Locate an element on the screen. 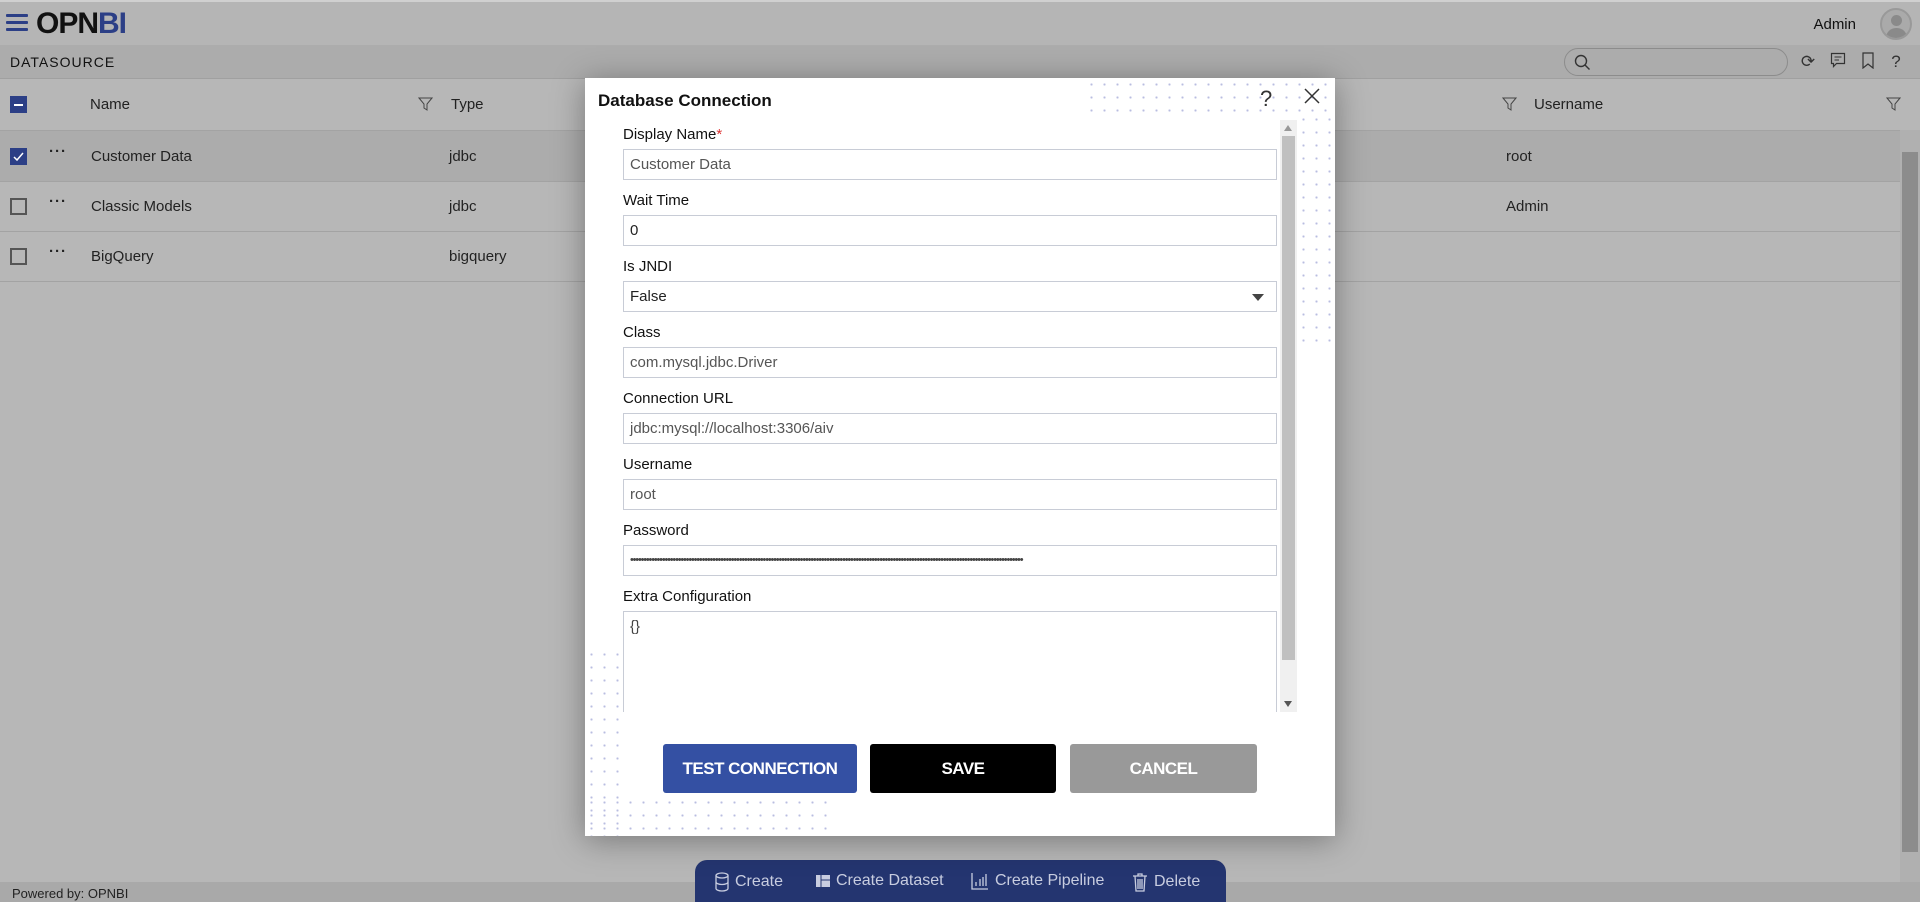 The width and height of the screenshot is (1920, 902). field-label: Connection URL is located at coordinates (678, 398).